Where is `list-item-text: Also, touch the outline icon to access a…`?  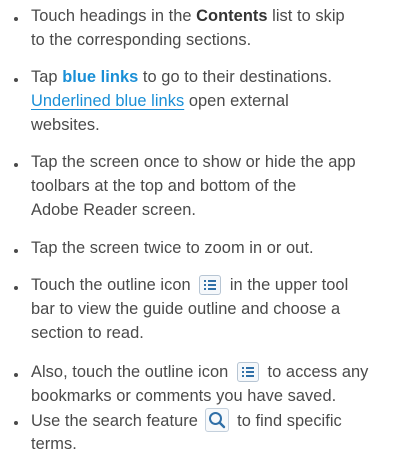
list-item-text: Also, touch the outline icon to access a… is located at coordinates (216, 384).